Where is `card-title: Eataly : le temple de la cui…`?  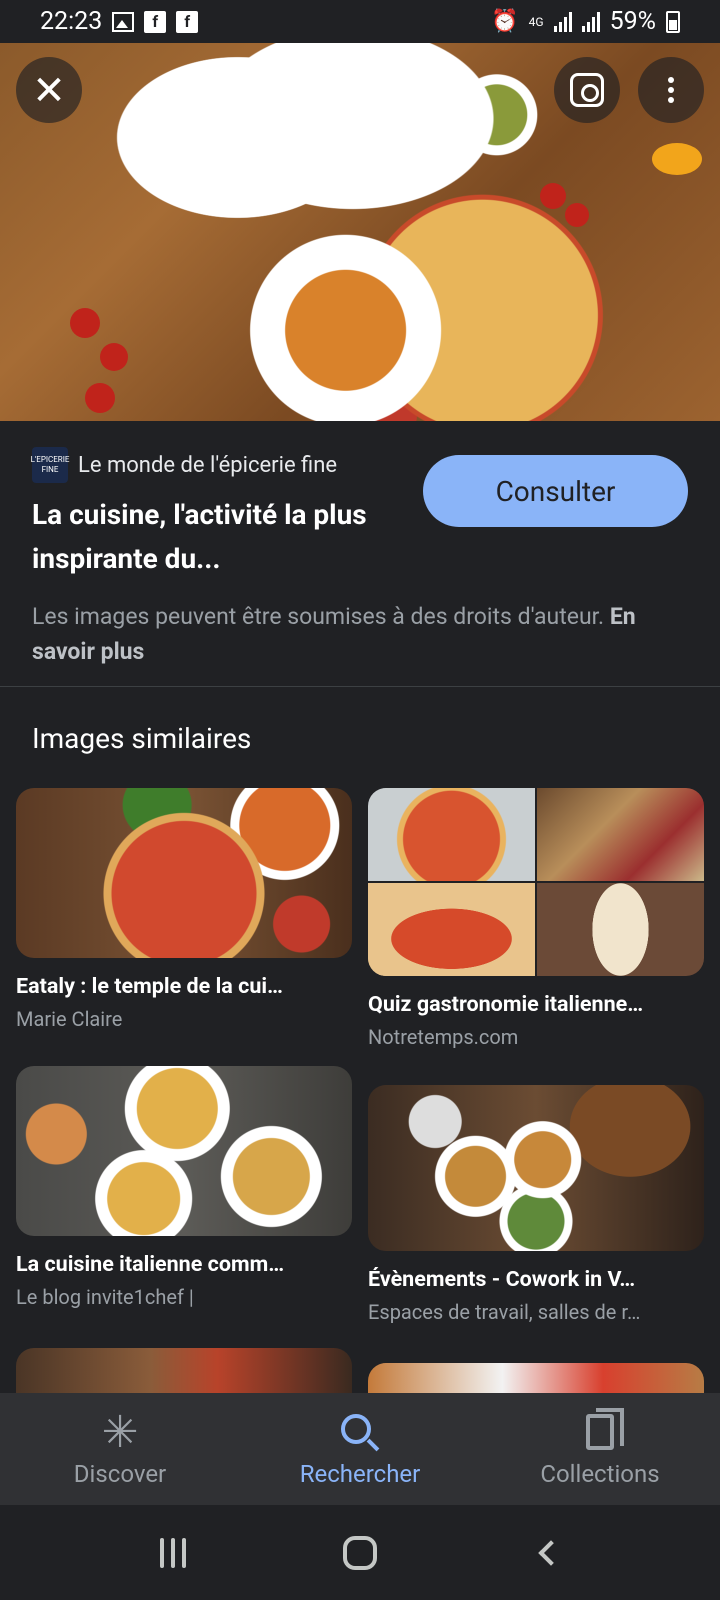
card-title: Eataly : le temple de la cui… is located at coordinates (149, 986).